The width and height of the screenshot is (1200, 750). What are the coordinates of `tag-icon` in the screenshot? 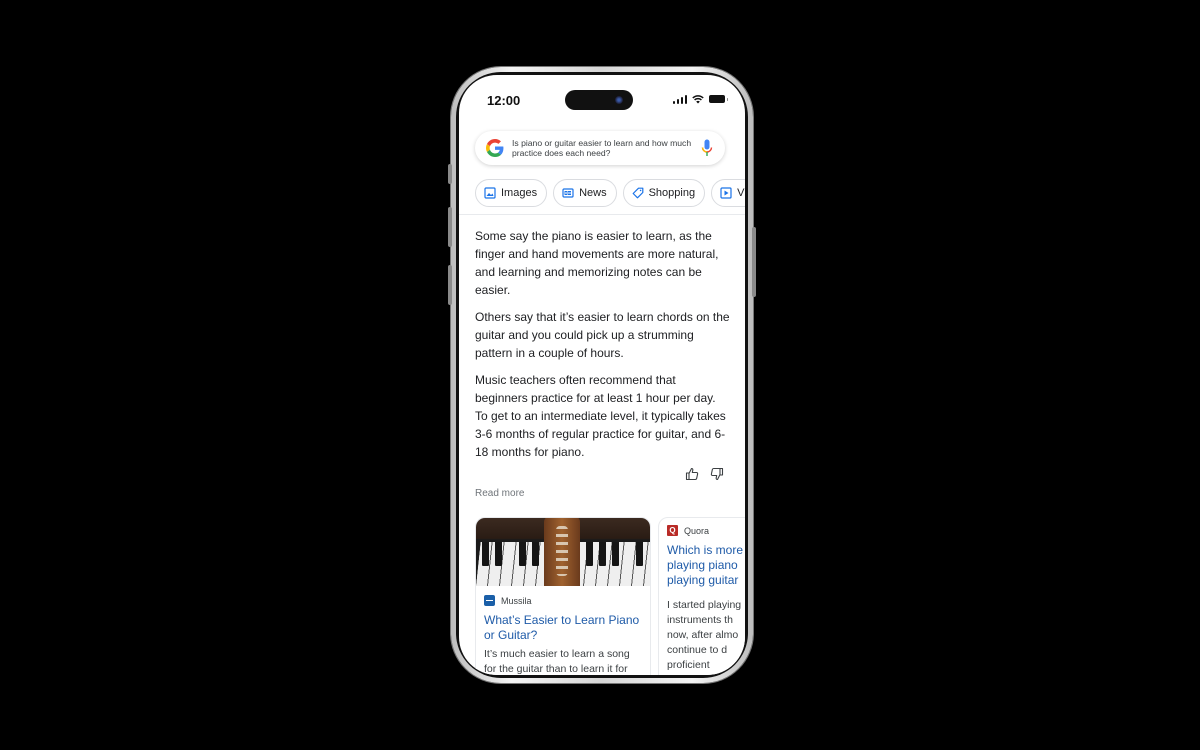 It's located at (637, 193).